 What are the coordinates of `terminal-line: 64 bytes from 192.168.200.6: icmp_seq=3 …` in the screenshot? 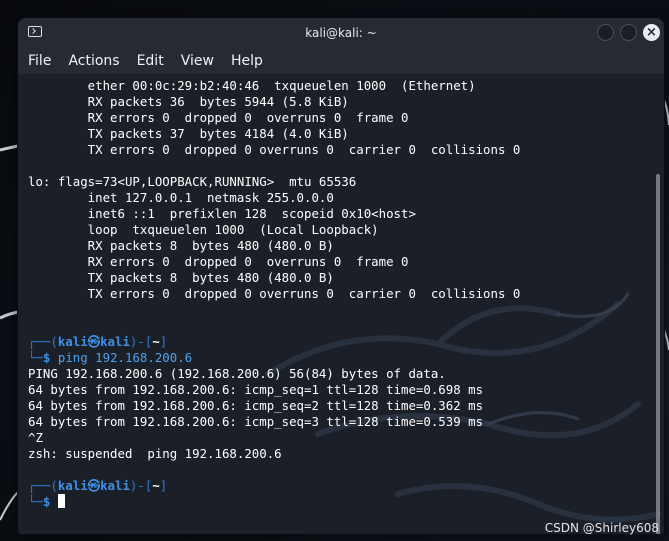 It's located at (256, 421).